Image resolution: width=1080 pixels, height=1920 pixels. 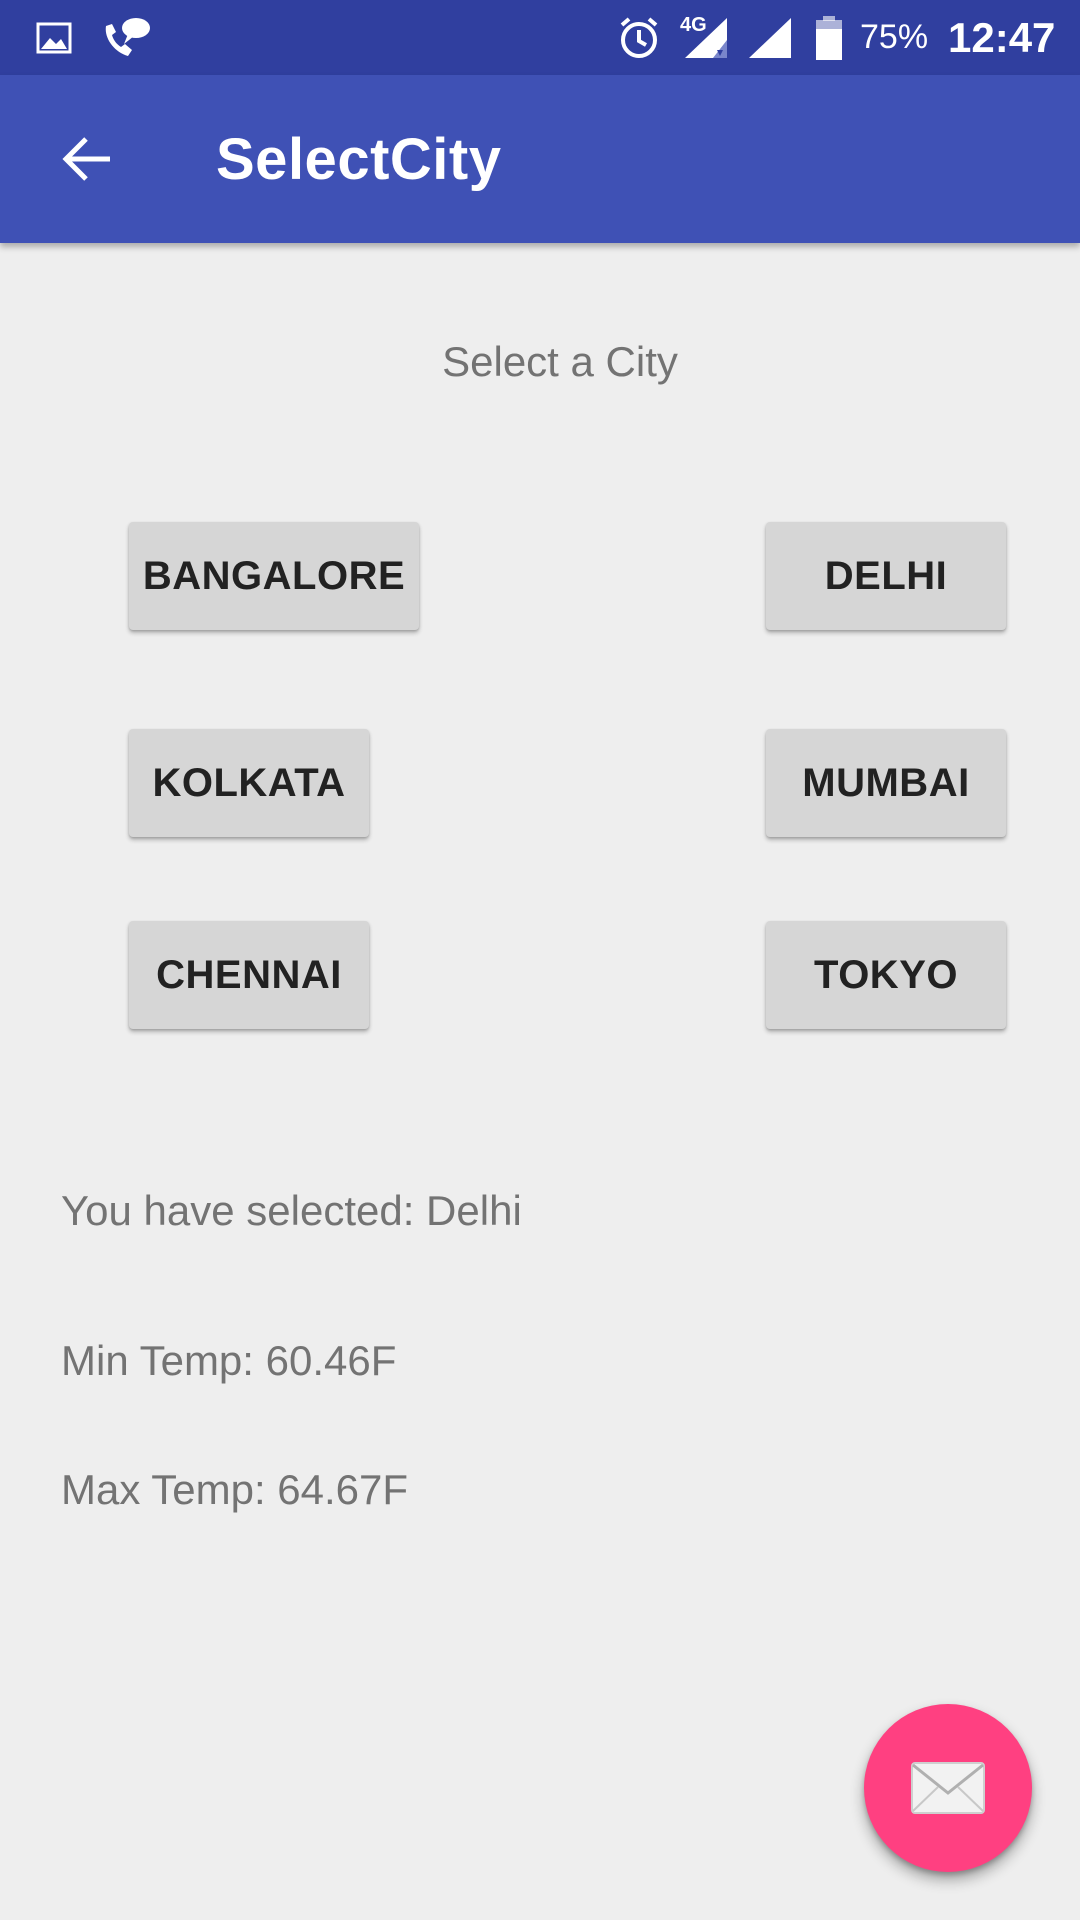 What do you see at coordinates (639, 37) in the screenshot?
I see `alarm-icon` at bounding box center [639, 37].